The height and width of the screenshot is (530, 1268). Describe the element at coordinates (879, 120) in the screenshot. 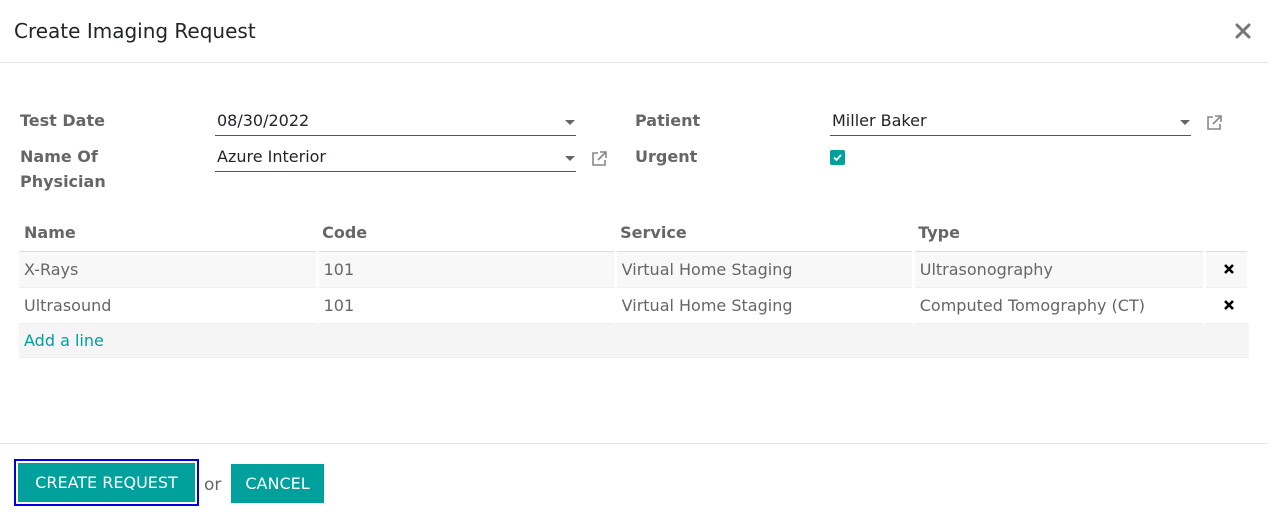

I see `patient-value: Miller Baker` at that location.